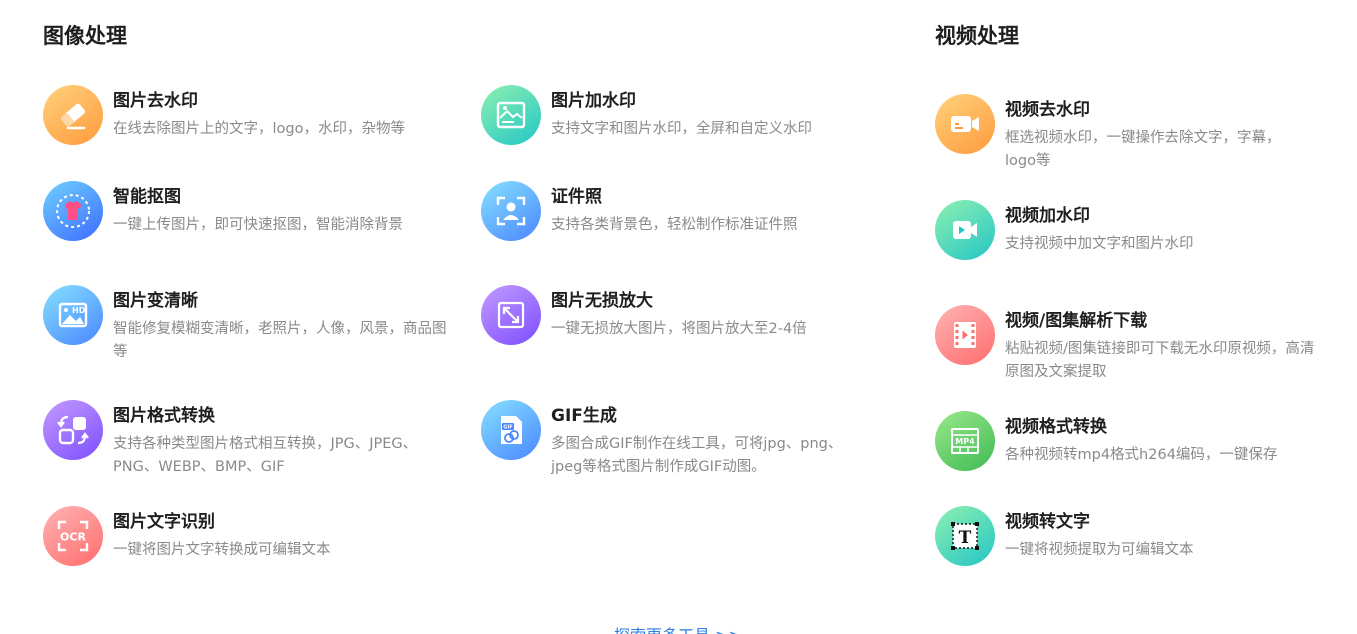  What do you see at coordinates (511, 211) in the screenshot?
I see `id-photo-icon` at bounding box center [511, 211].